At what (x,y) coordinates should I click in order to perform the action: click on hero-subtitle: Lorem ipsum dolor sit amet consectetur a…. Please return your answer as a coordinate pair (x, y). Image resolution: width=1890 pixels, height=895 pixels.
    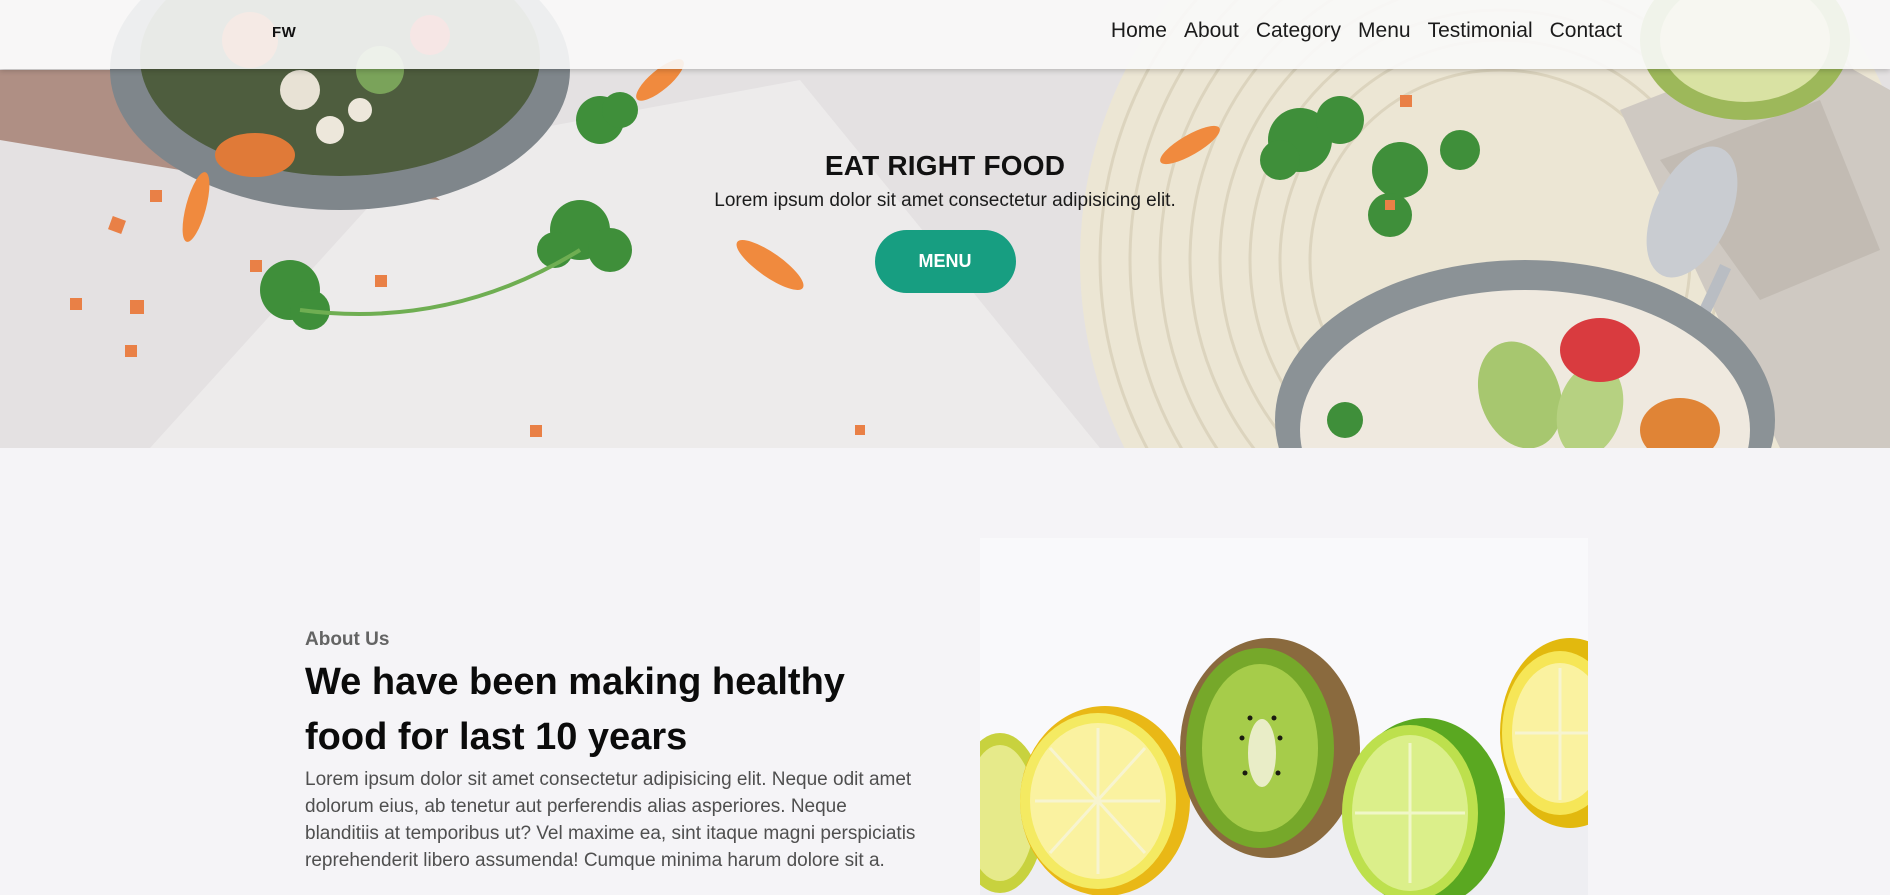
    Looking at the image, I should click on (945, 200).